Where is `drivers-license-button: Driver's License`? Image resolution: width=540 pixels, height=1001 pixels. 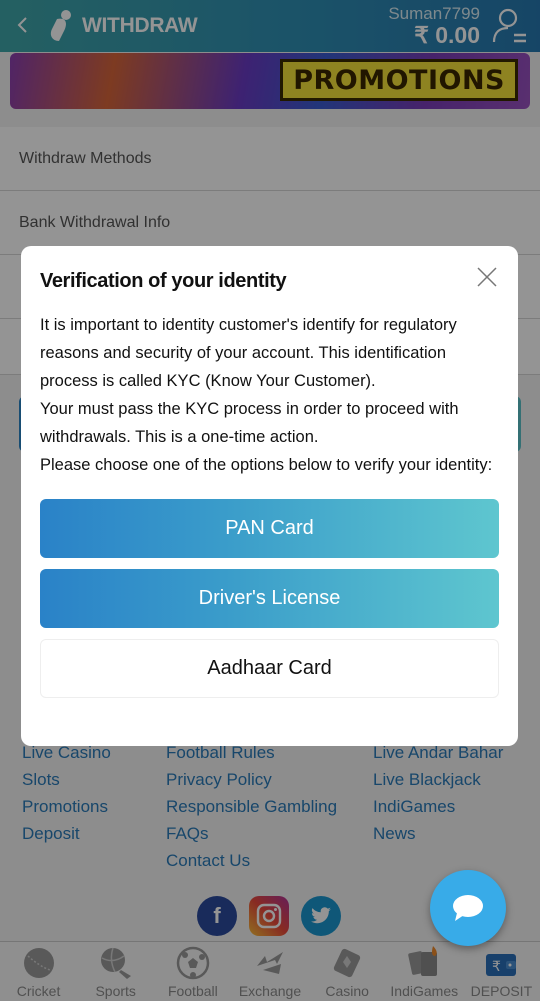
drivers-license-button: Driver's License is located at coordinates (269, 598).